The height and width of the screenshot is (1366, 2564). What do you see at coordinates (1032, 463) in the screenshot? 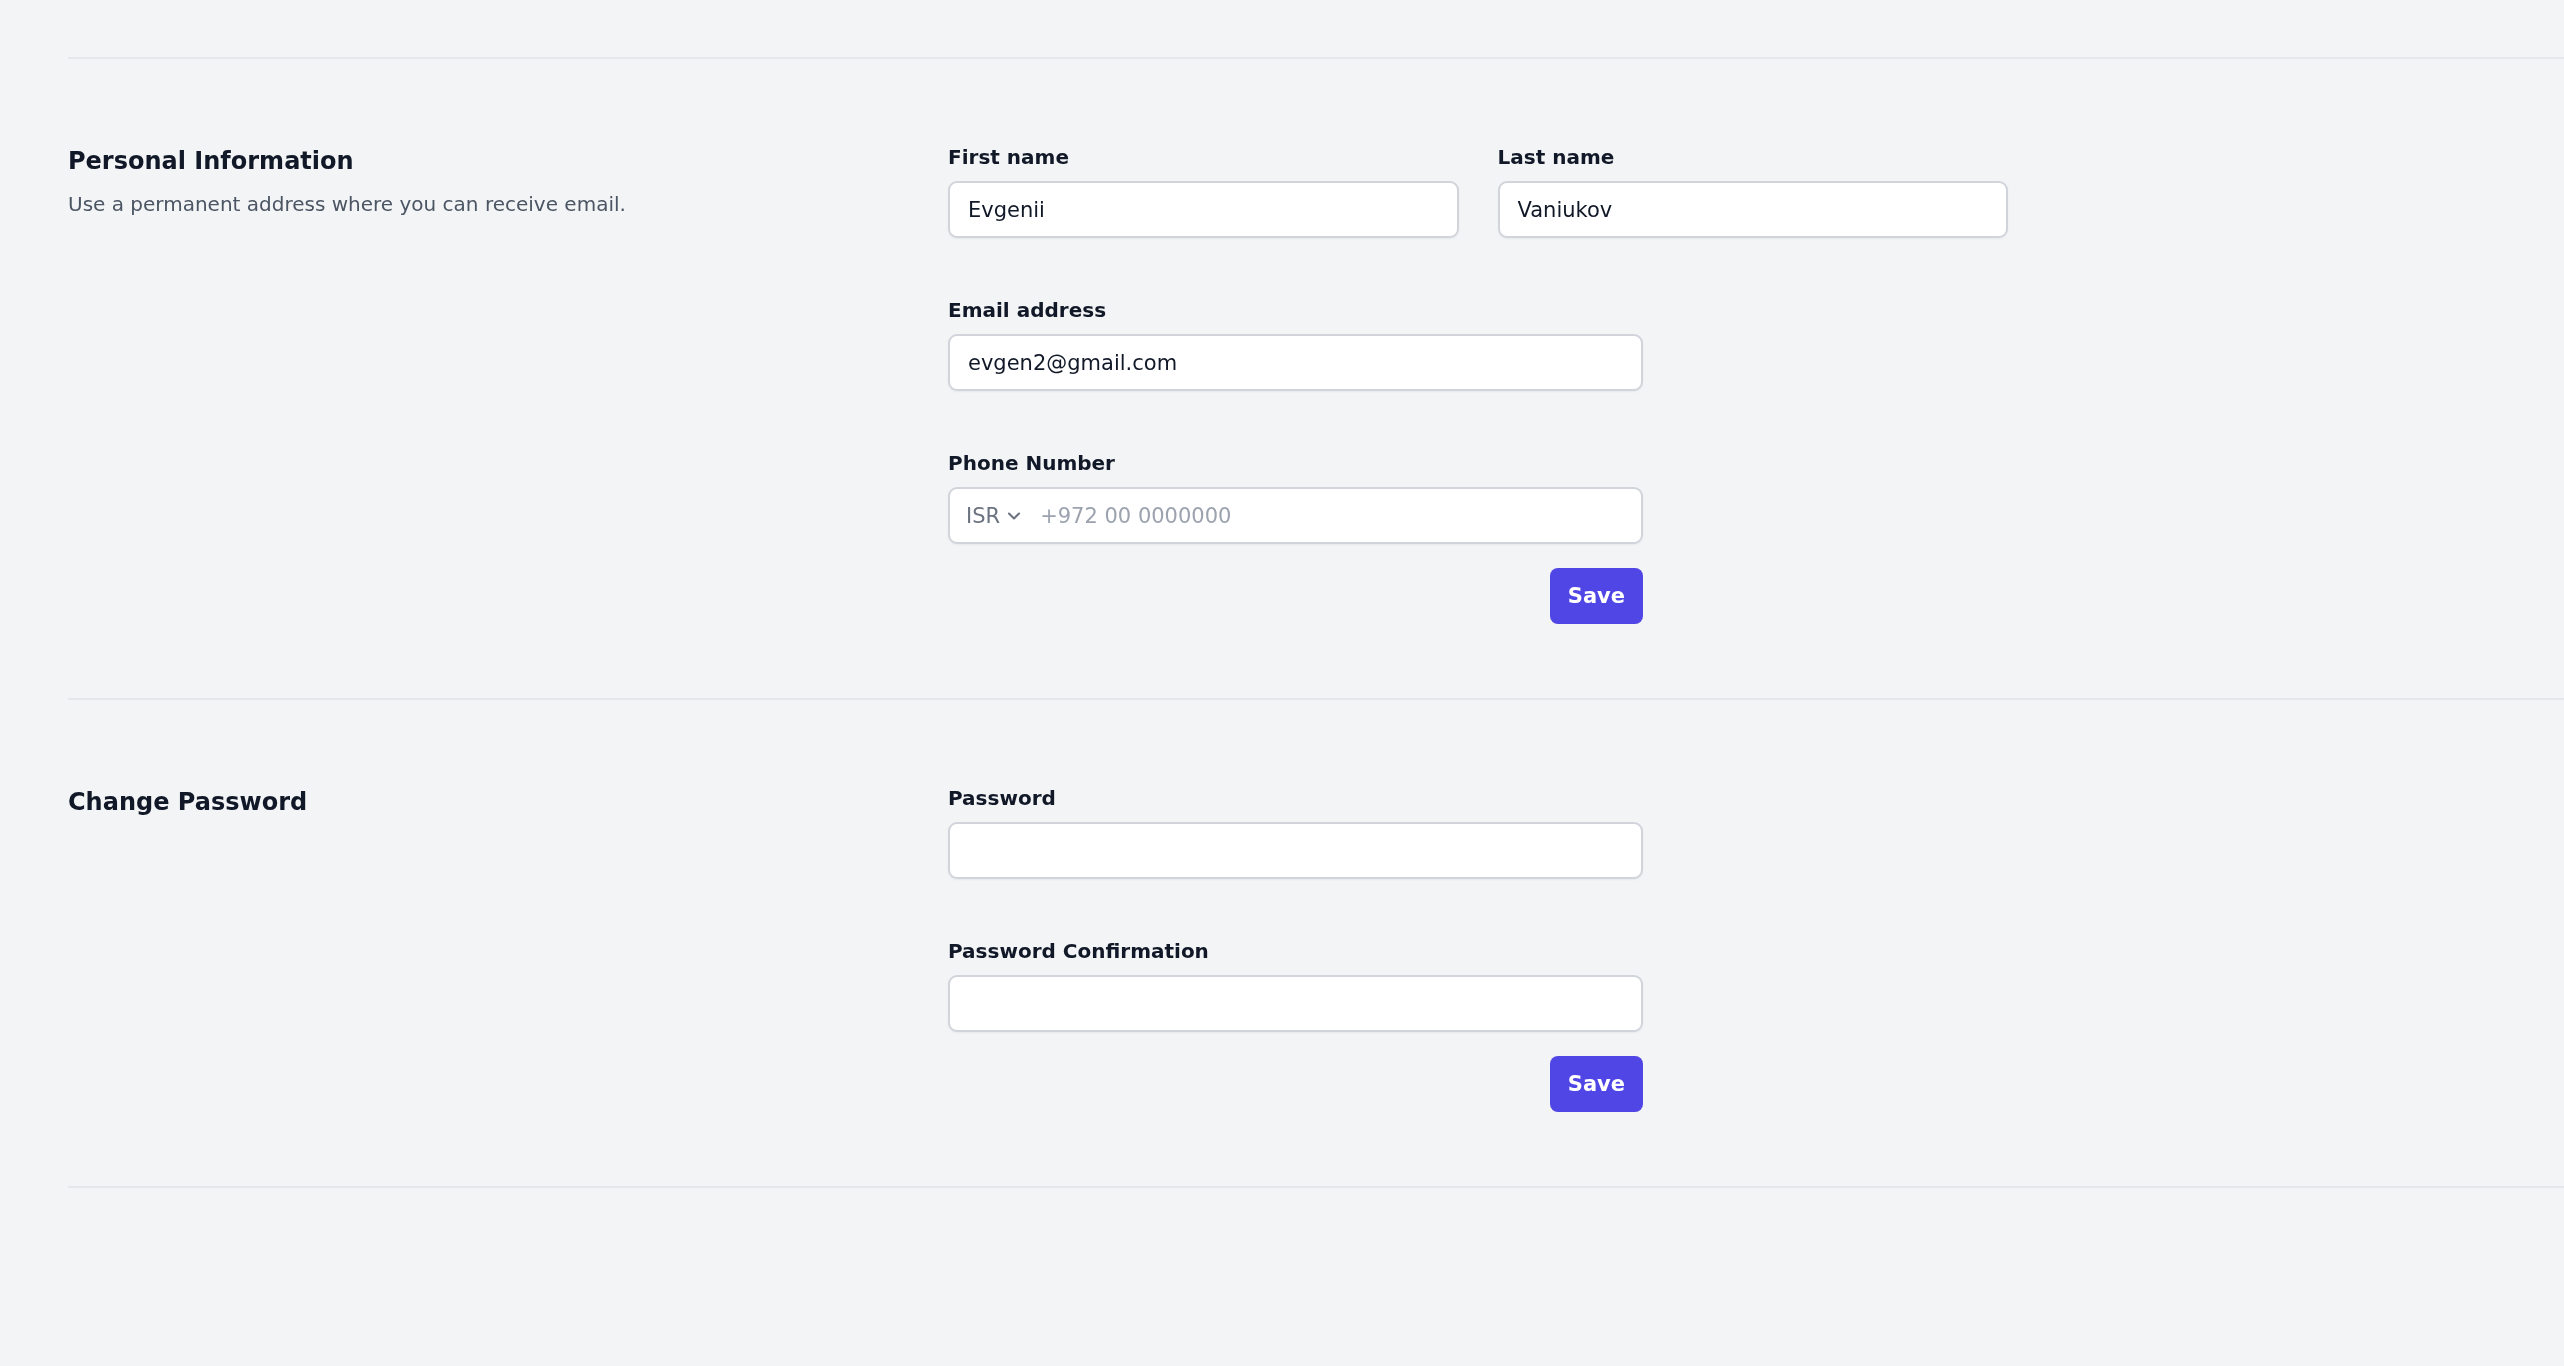
I see `field-label: Phone Number` at bounding box center [1032, 463].